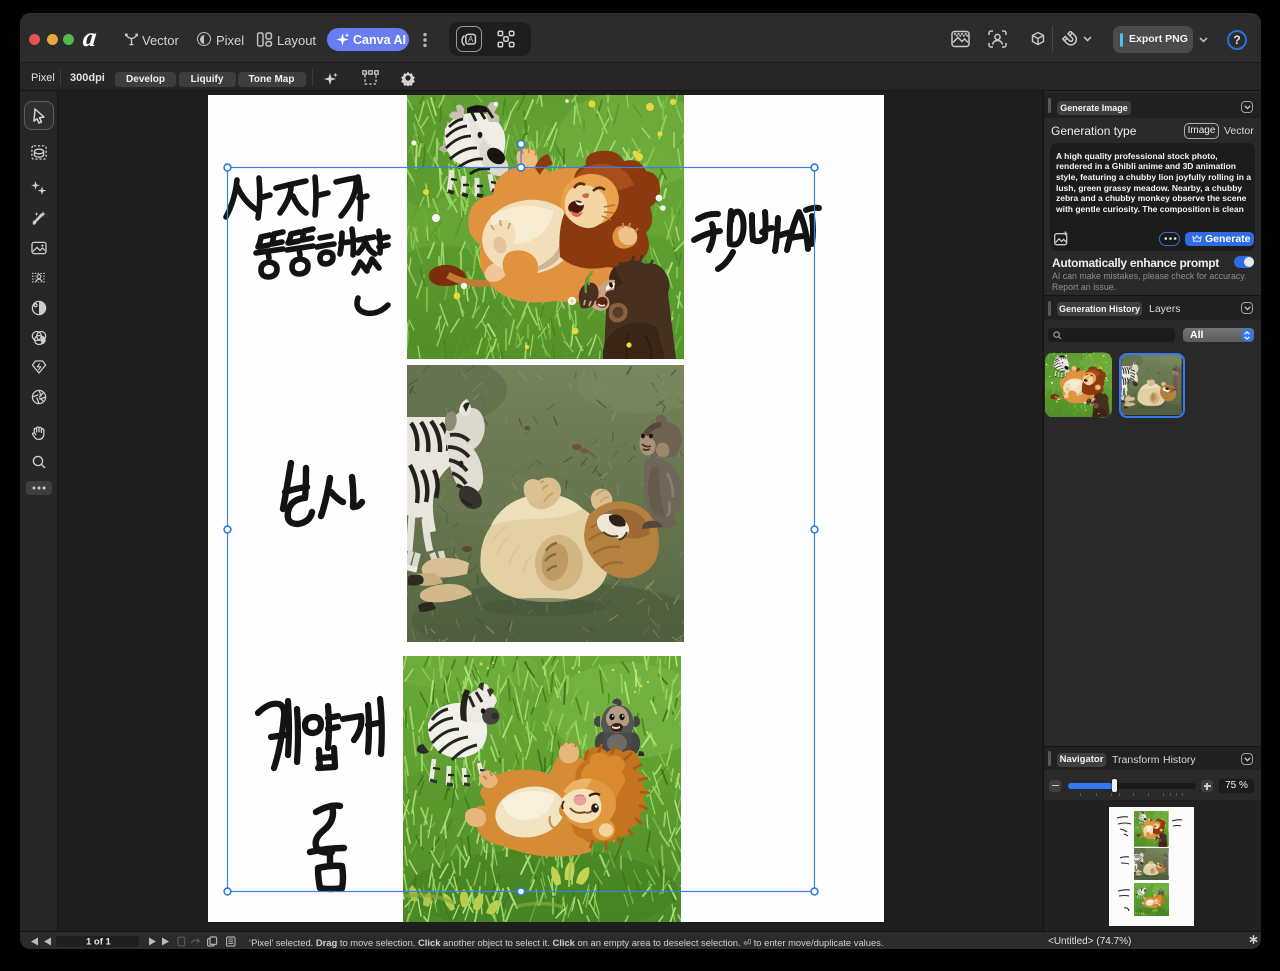 This screenshot has width=1280, height=971. What do you see at coordinates (99, 941) in the screenshot?
I see `svg-text: 1 of 1` at bounding box center [99, 941].